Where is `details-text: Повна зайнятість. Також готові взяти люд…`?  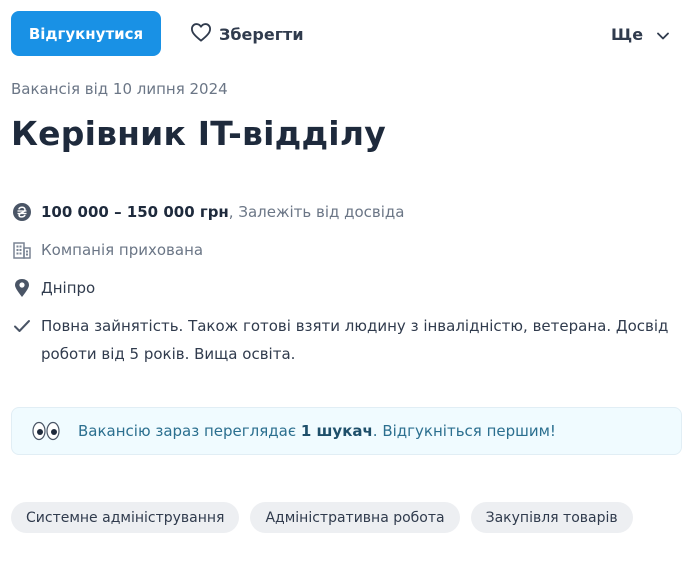 details-text: Повна зайнятість. Також готові взяти люд… is located at coordinates (355, 340).